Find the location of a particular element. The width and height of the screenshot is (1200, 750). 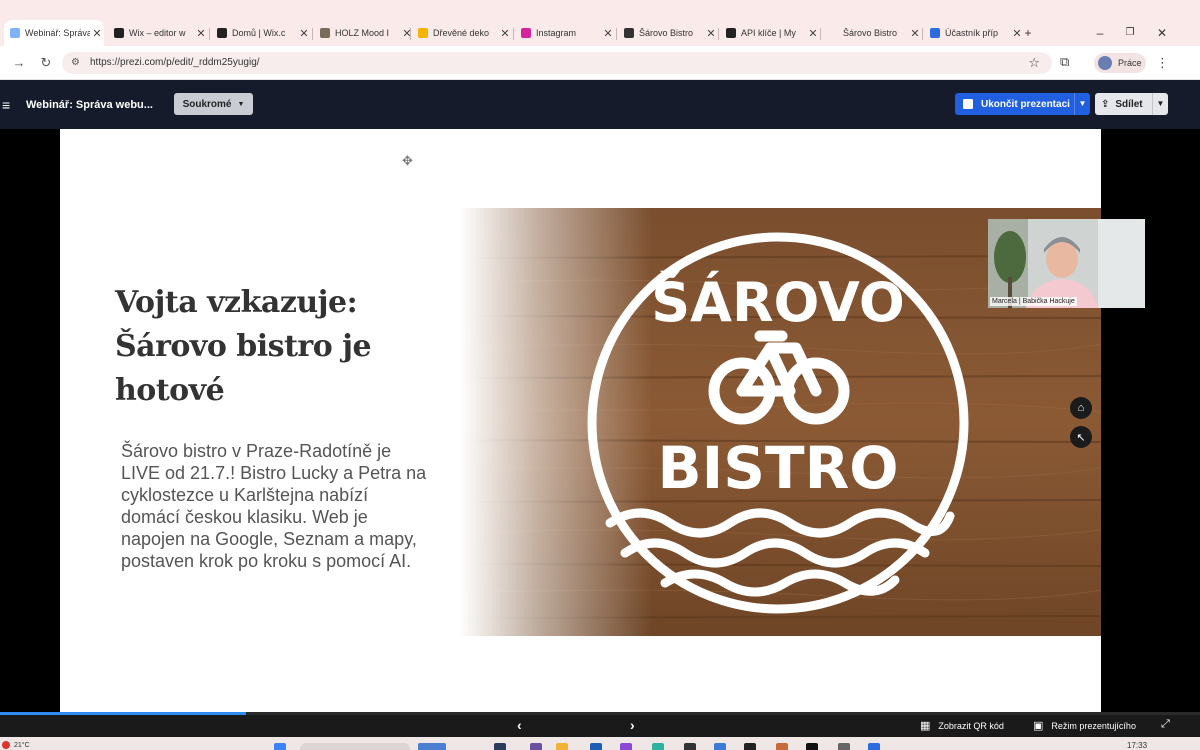

new-tab-button: + is located at coordinates (1028, 33).